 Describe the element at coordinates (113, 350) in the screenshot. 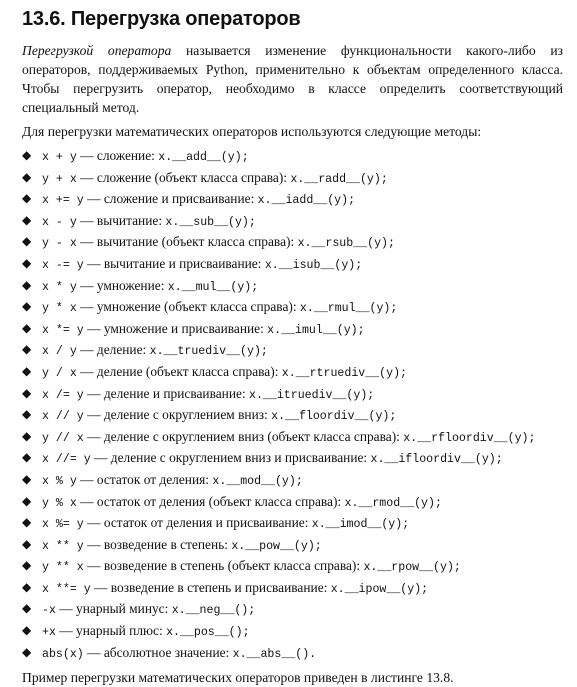

I see `operator-description: — деление:` at that location.